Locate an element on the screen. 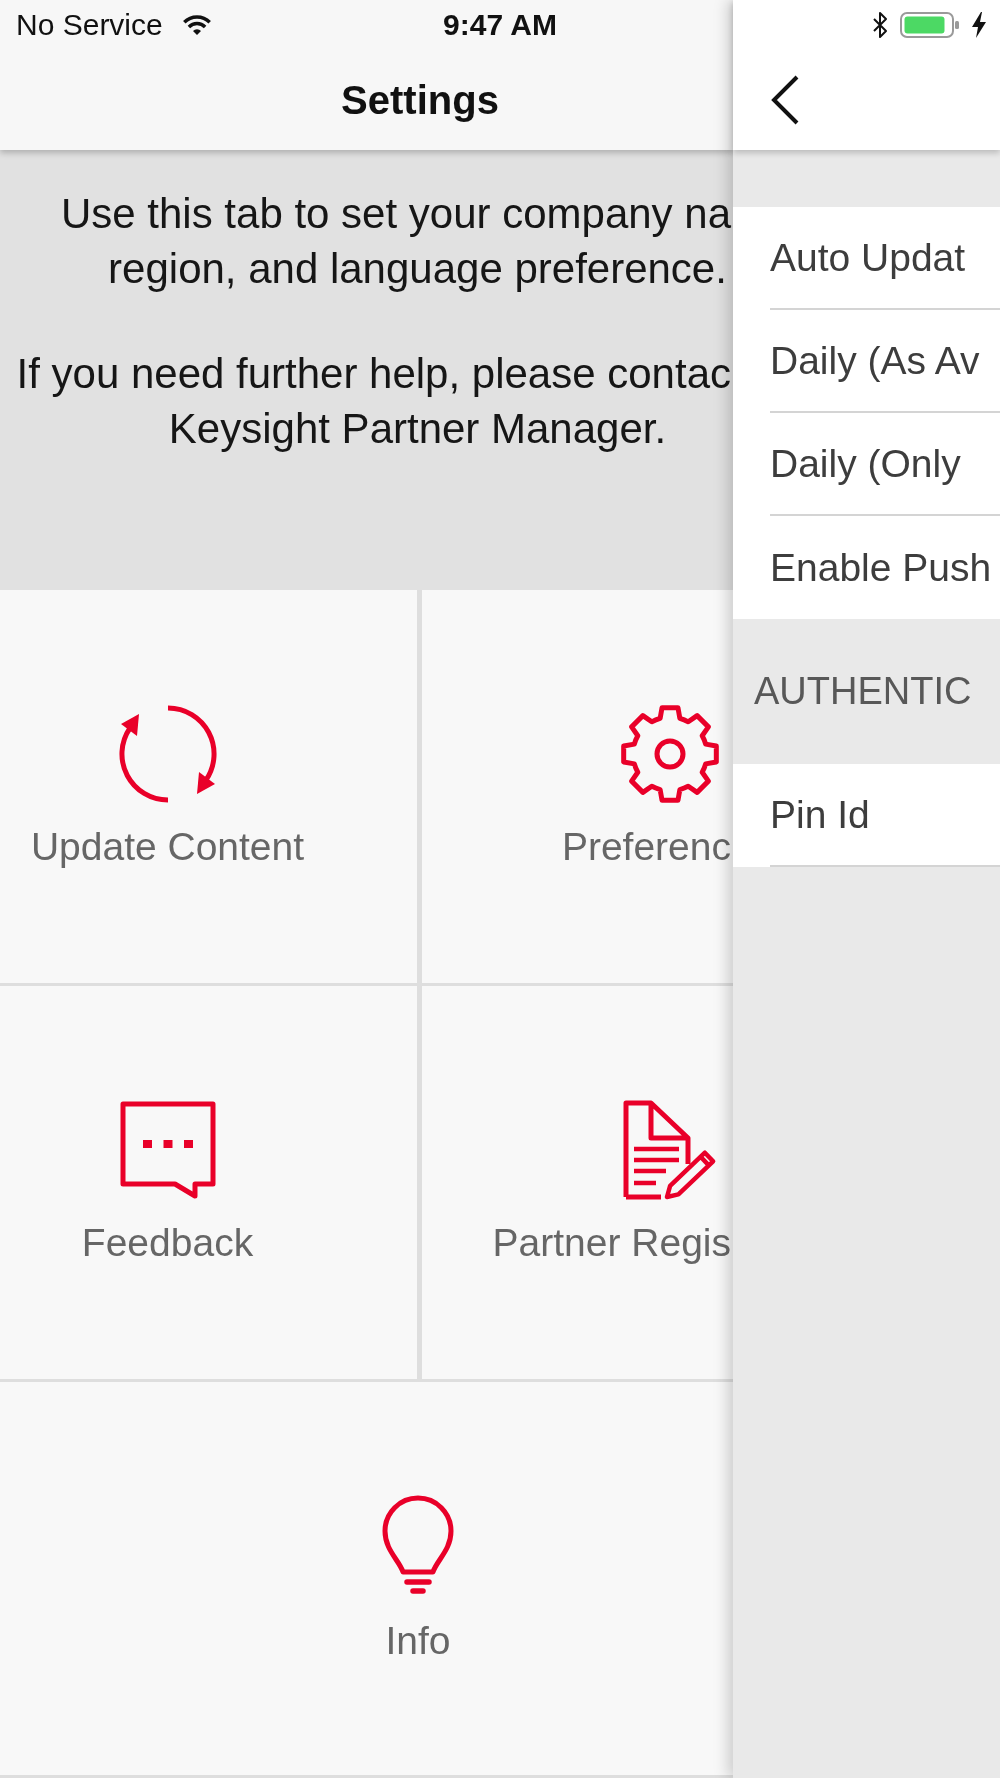 The width and height of the screenshot is (1000, 1778). clock-time: 9:47 AM is located at coordinates (500, 25).